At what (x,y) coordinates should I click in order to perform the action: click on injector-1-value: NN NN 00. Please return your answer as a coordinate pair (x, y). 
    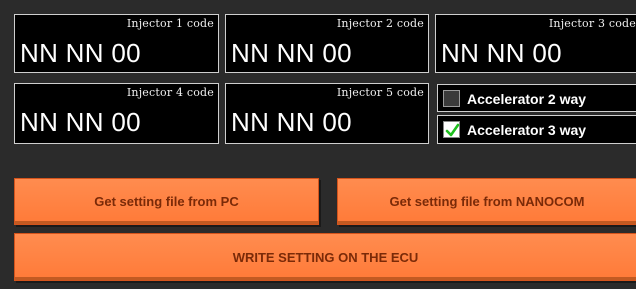
    Looking at the image, I should click on (80, 53).